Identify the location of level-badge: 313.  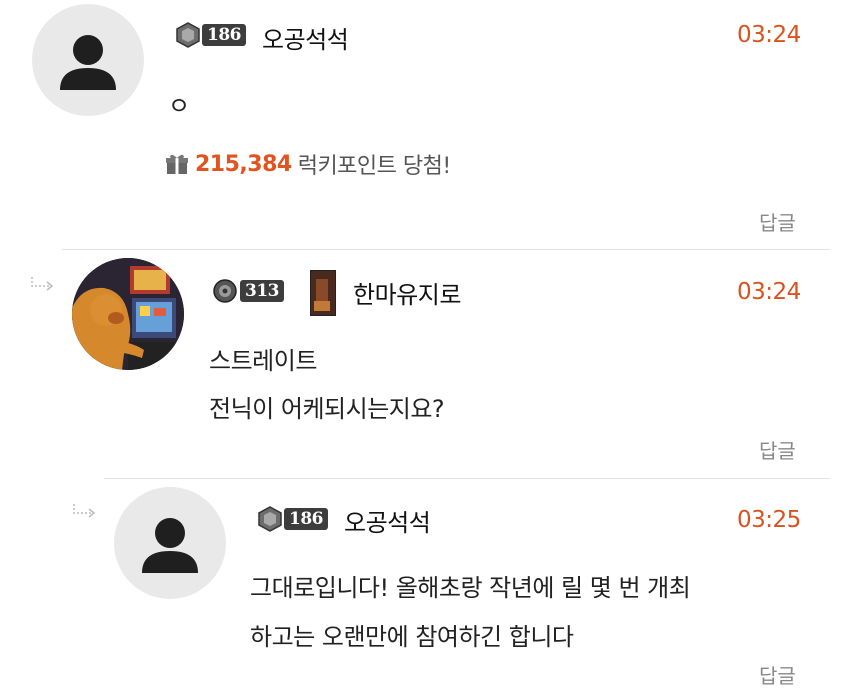
(248, 291).